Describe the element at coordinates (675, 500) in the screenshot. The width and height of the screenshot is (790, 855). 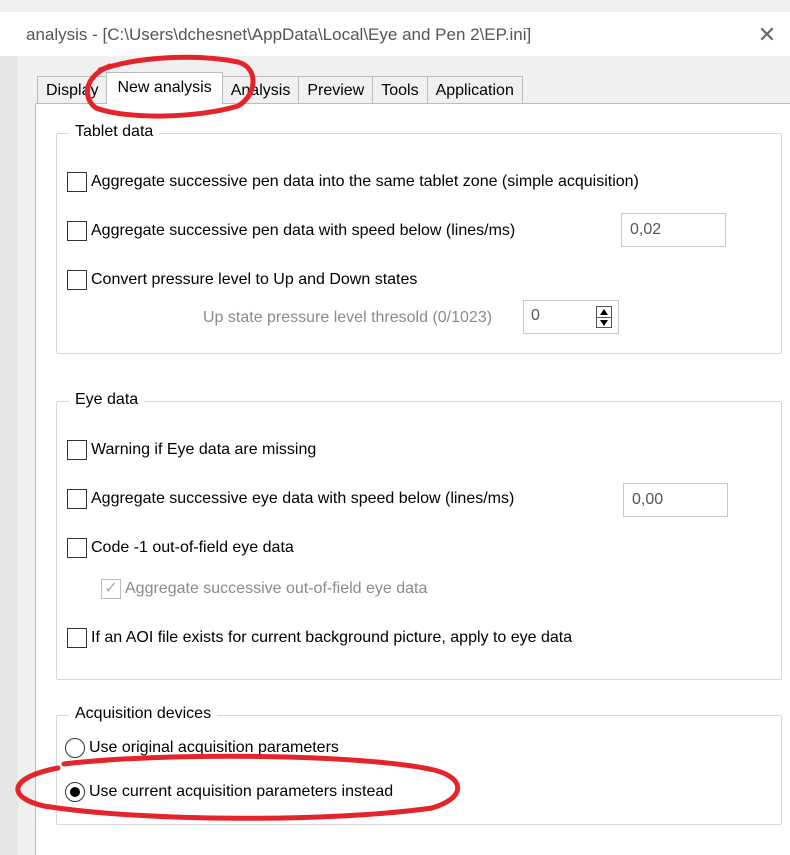
I see `eye-speed-input: 0,00` at that location.